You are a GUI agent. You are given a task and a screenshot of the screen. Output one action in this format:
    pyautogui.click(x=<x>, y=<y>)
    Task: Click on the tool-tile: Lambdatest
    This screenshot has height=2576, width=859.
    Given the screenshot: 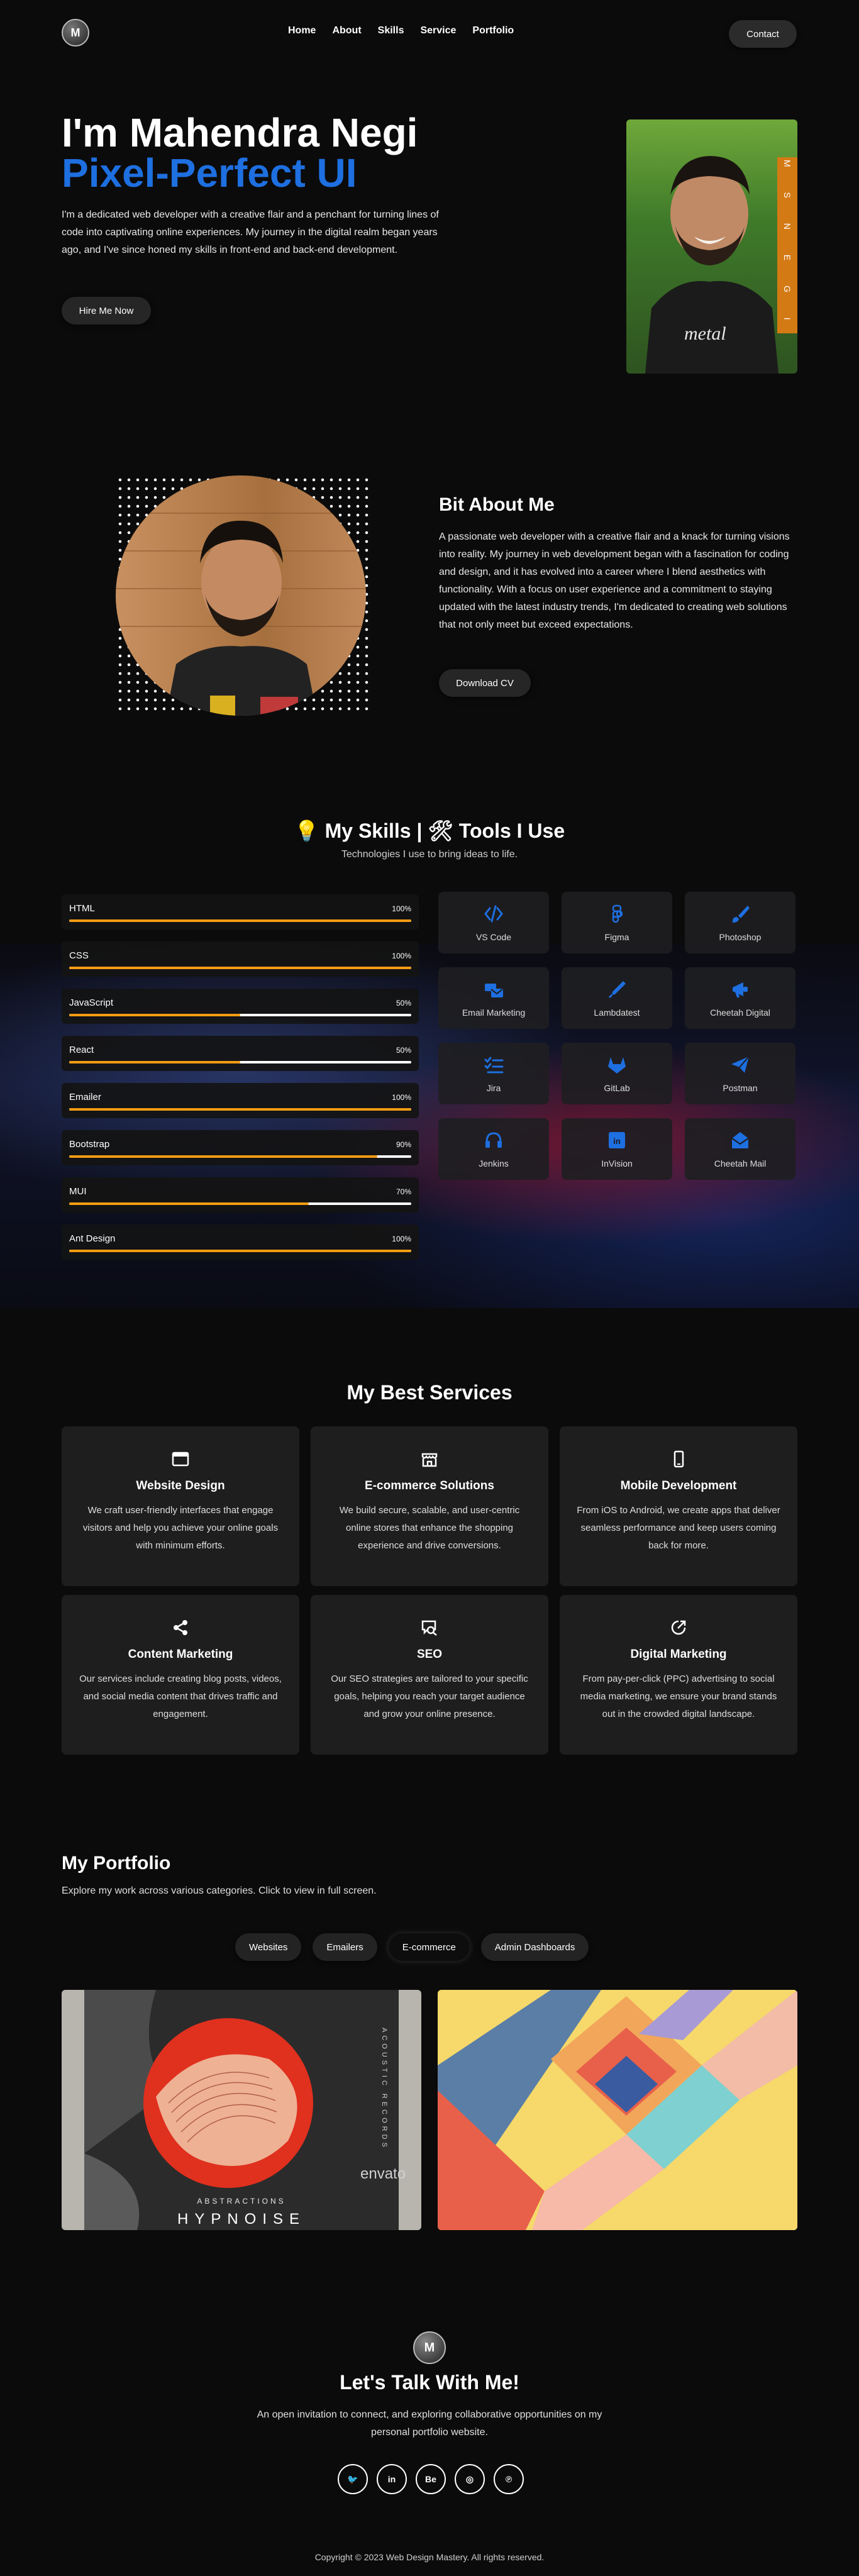 What is the action you would take?
    pyautogui.click(x=617, y=998)
    